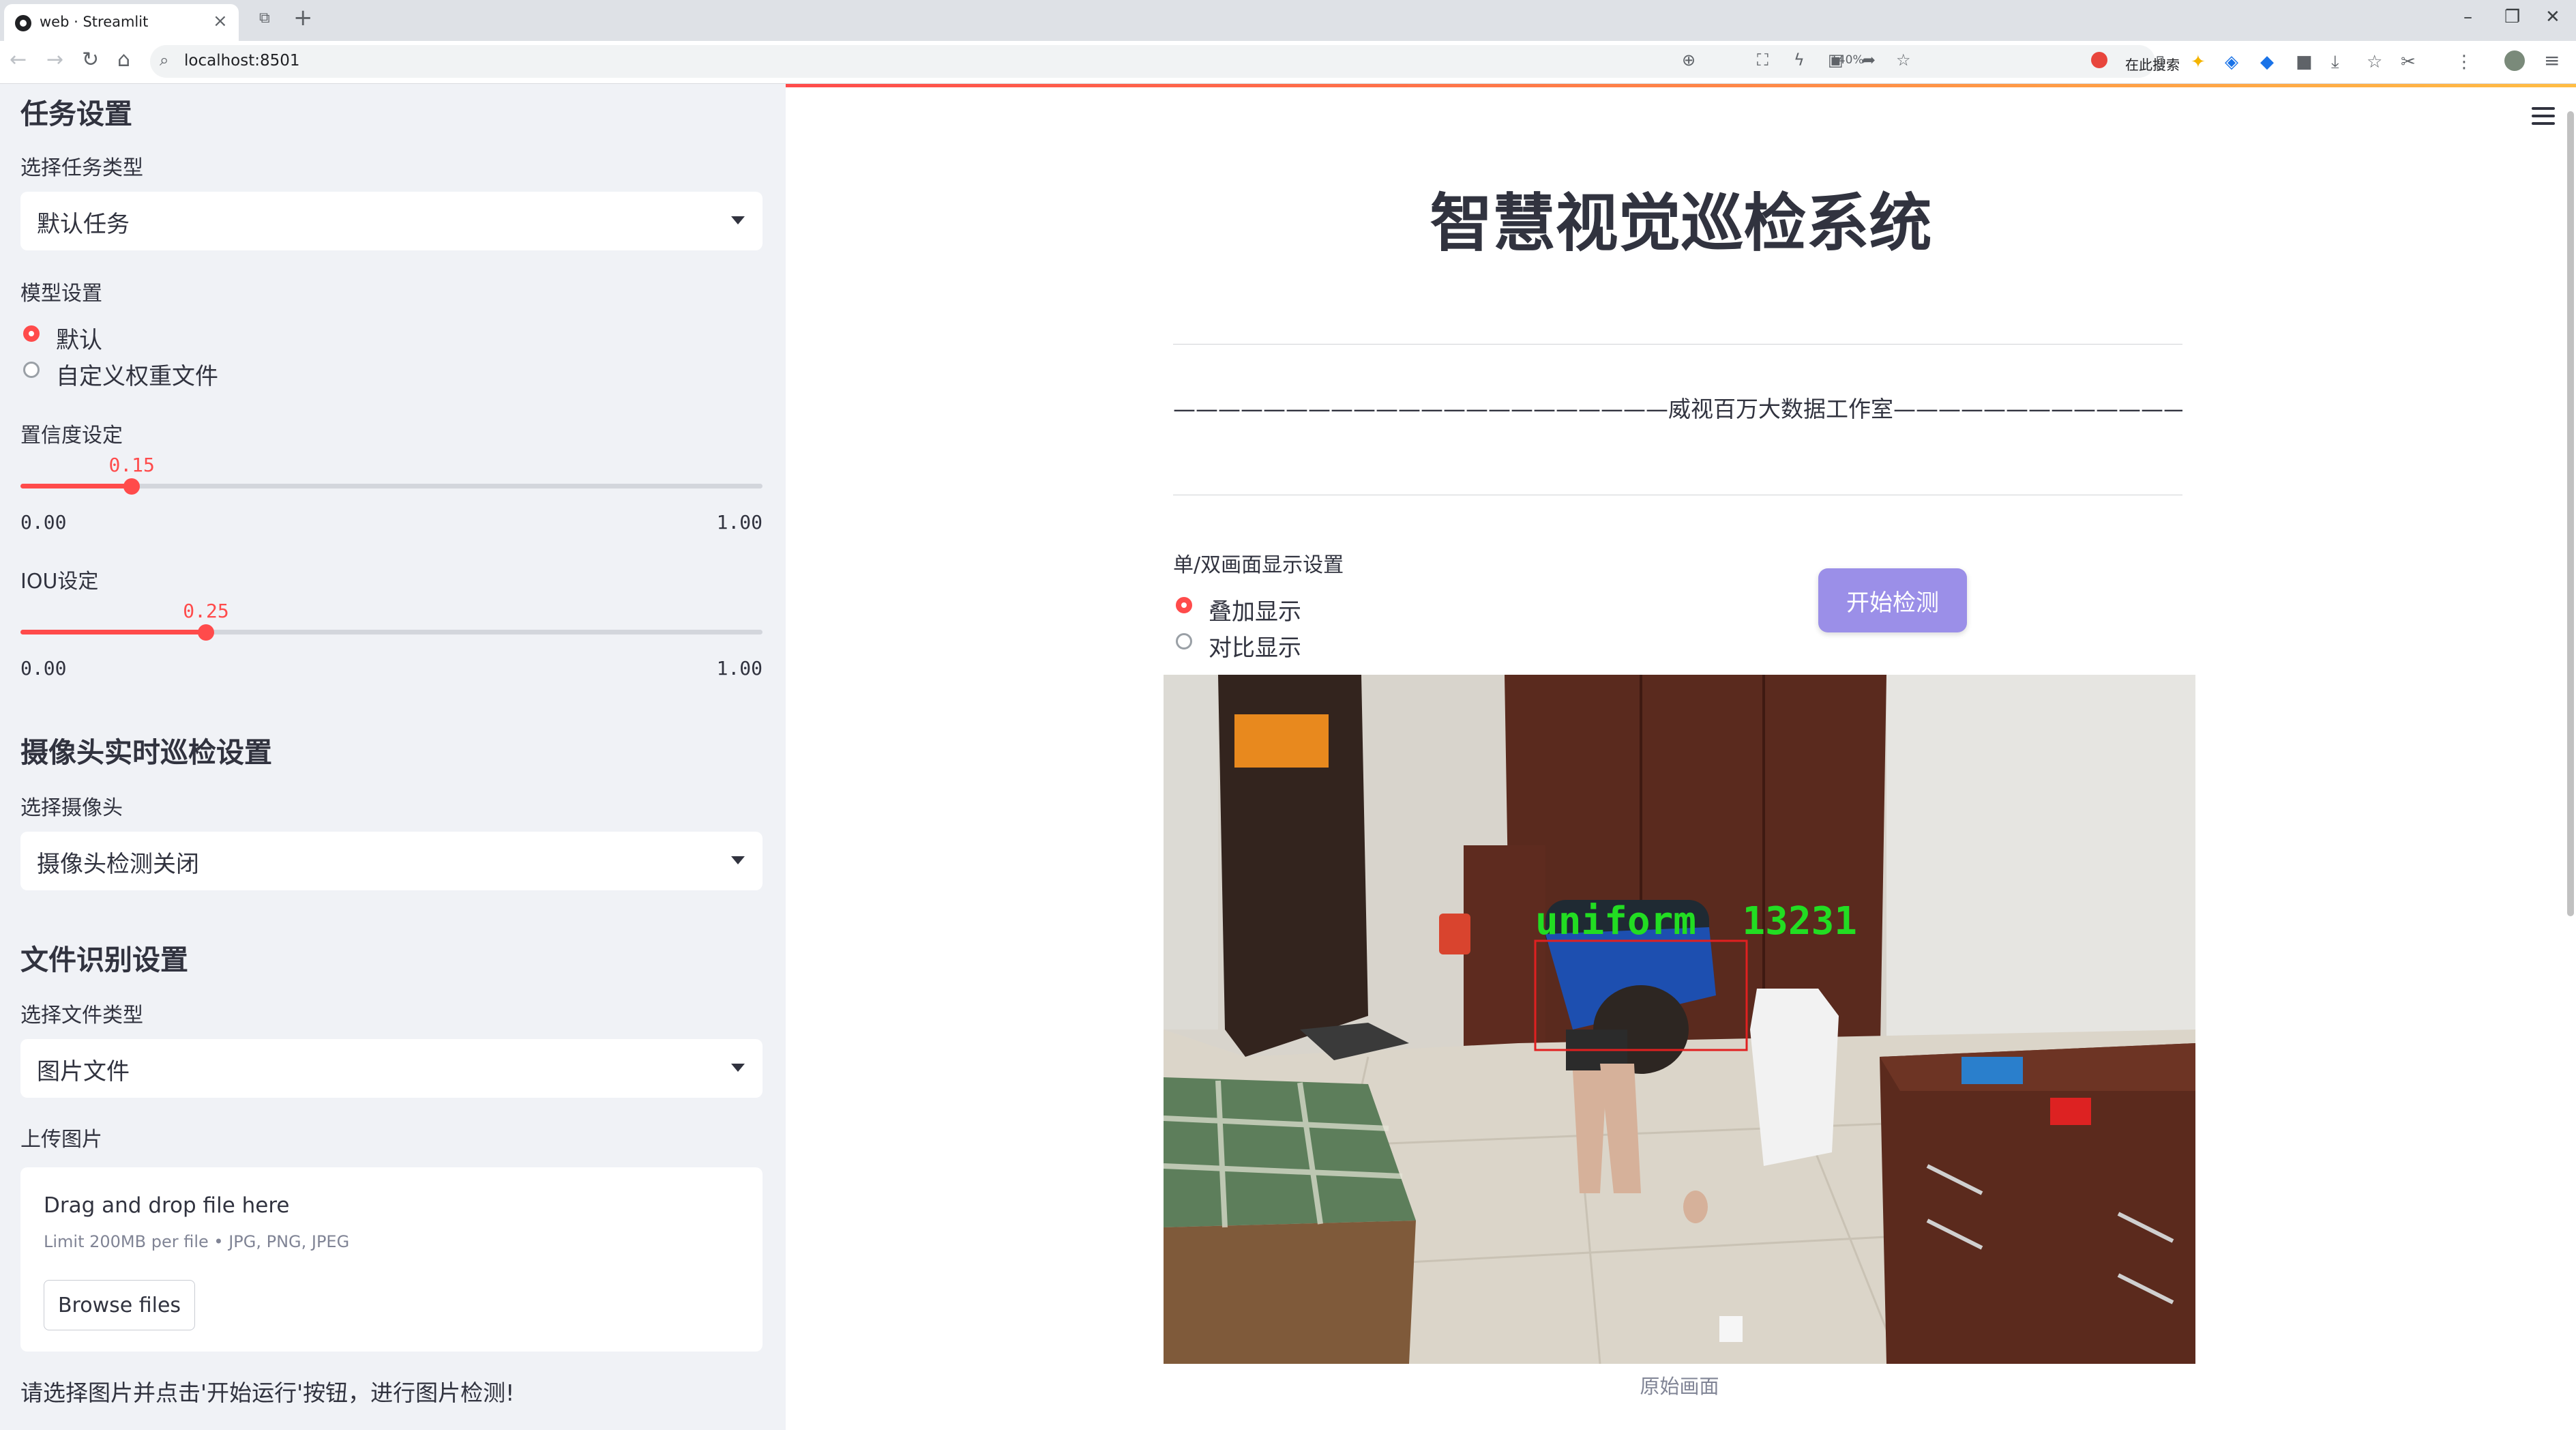 The width and height of the screenshot is (2576, 1430). Describe the element at coordinates (391, 641) in the screenshot. I see `iou-slider: 0.25 0.00 1.00` at that location.